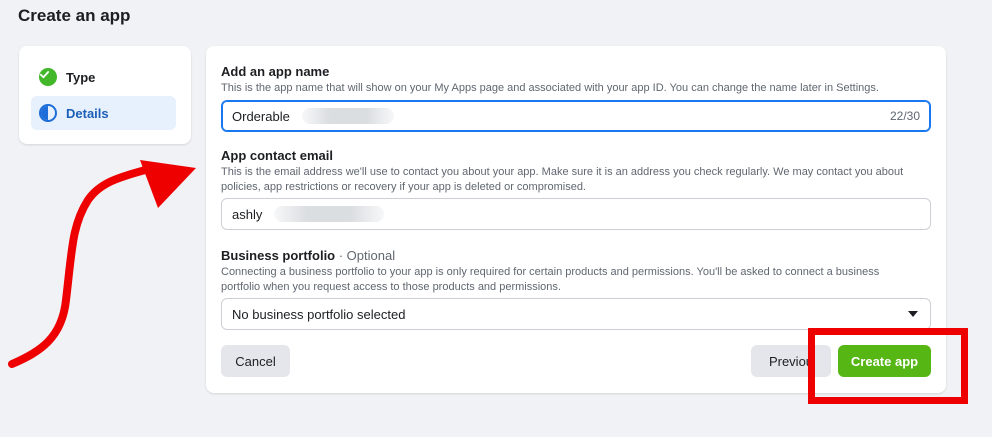 This screenshot has height=437, width=992. I want to click on contact-email-input: ashly, so click(576, 214).